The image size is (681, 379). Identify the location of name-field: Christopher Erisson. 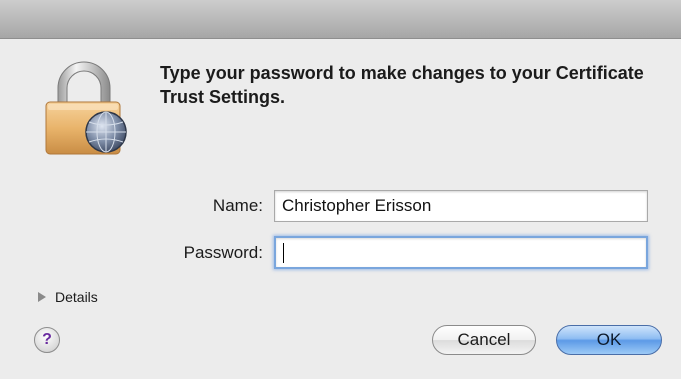
(461, 206).